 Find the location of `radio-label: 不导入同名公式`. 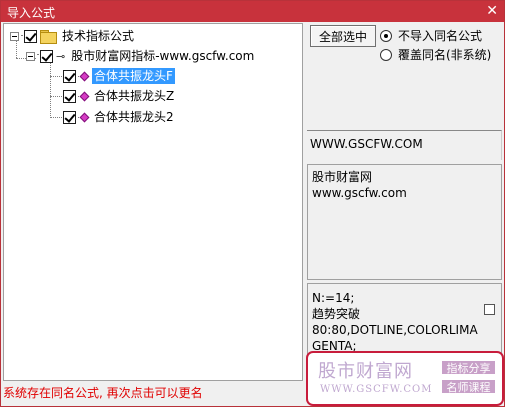

radio-label: 不导入同名公式 is located at coordinates (440, 36).